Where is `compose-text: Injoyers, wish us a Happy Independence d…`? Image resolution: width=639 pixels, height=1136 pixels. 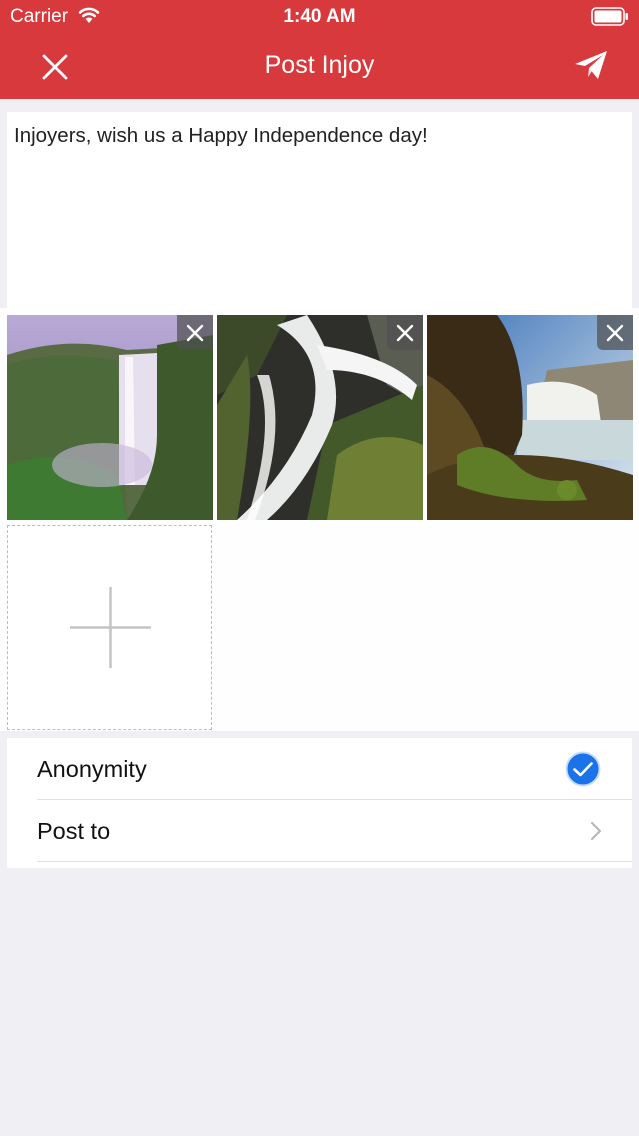
compose-text: Injoyers, wish us a Happy Independence d… is located at coordinates (319, 136).